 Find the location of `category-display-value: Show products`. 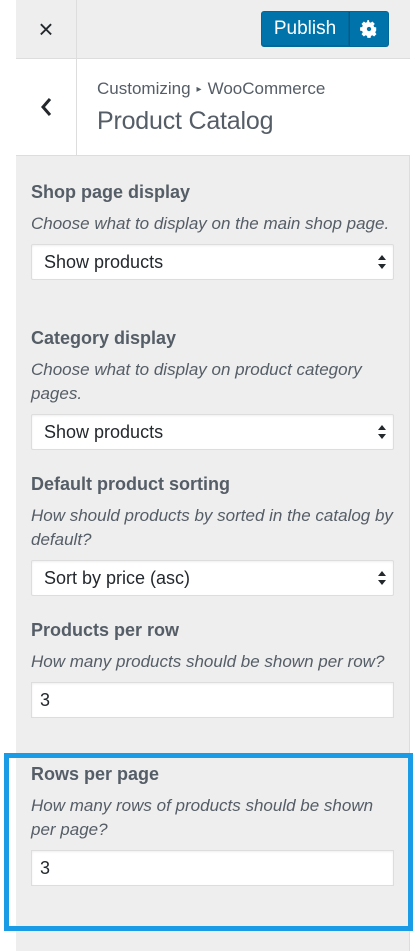

category-display-value: Show products is located at coordinates (104, 431).